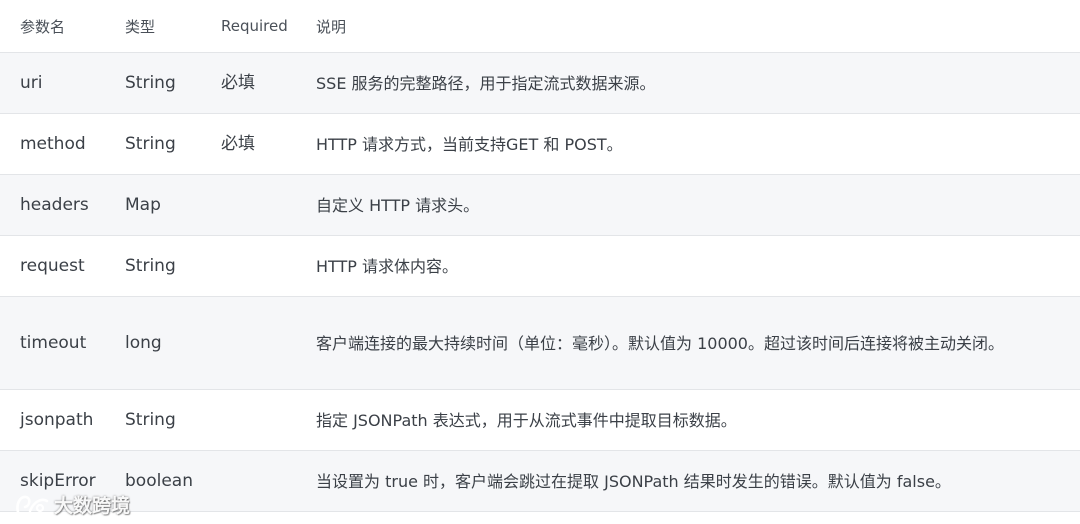 The height and width of the screenshot is (524, 1080). Describe the element at coordinates (688, 26) in the screenshot. I see `header-description: 说明` at that location.